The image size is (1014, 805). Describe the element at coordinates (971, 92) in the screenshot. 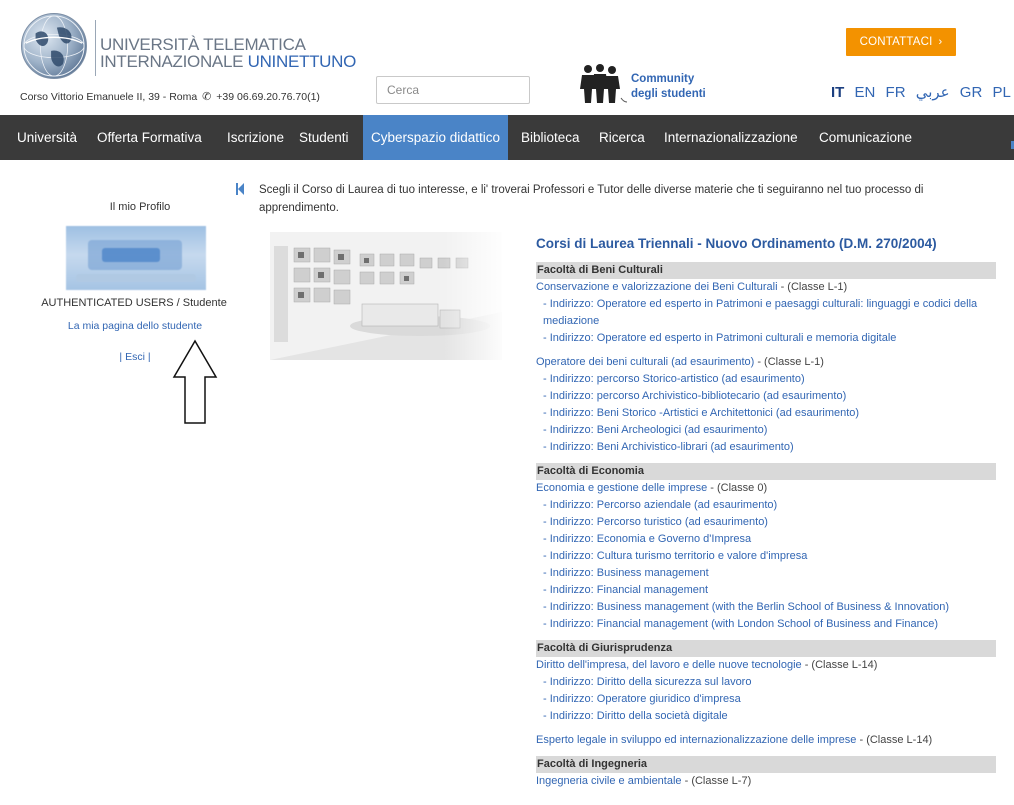

I see `lang-gr: GR` at that location.